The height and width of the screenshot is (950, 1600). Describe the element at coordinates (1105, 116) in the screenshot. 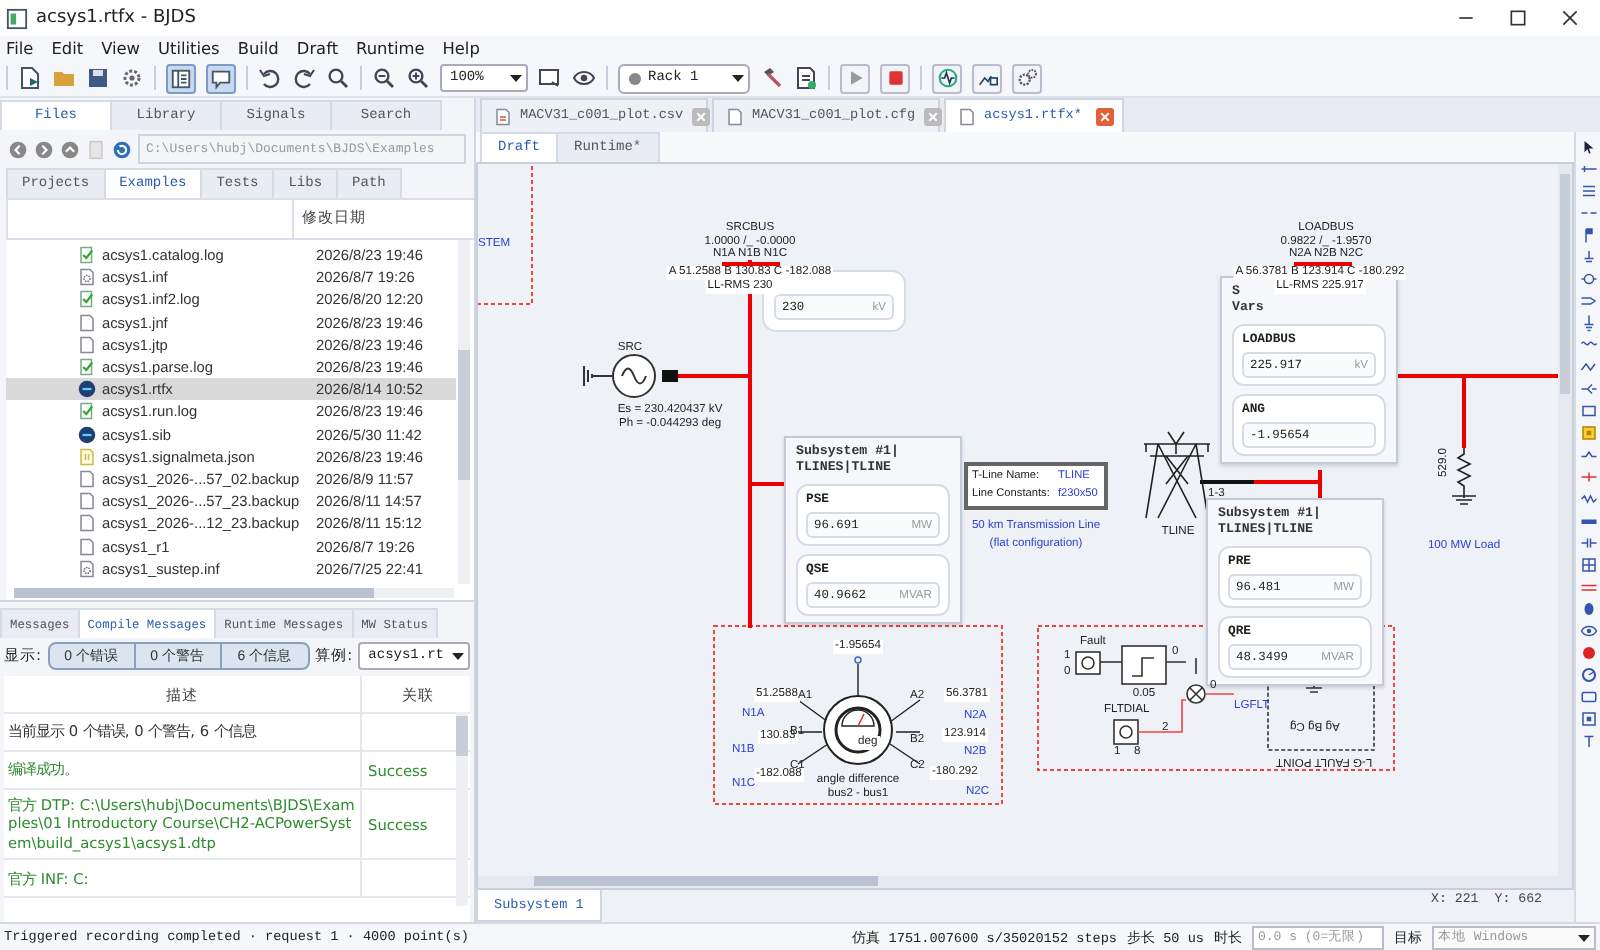

I see `close-tab-icon` at that location.